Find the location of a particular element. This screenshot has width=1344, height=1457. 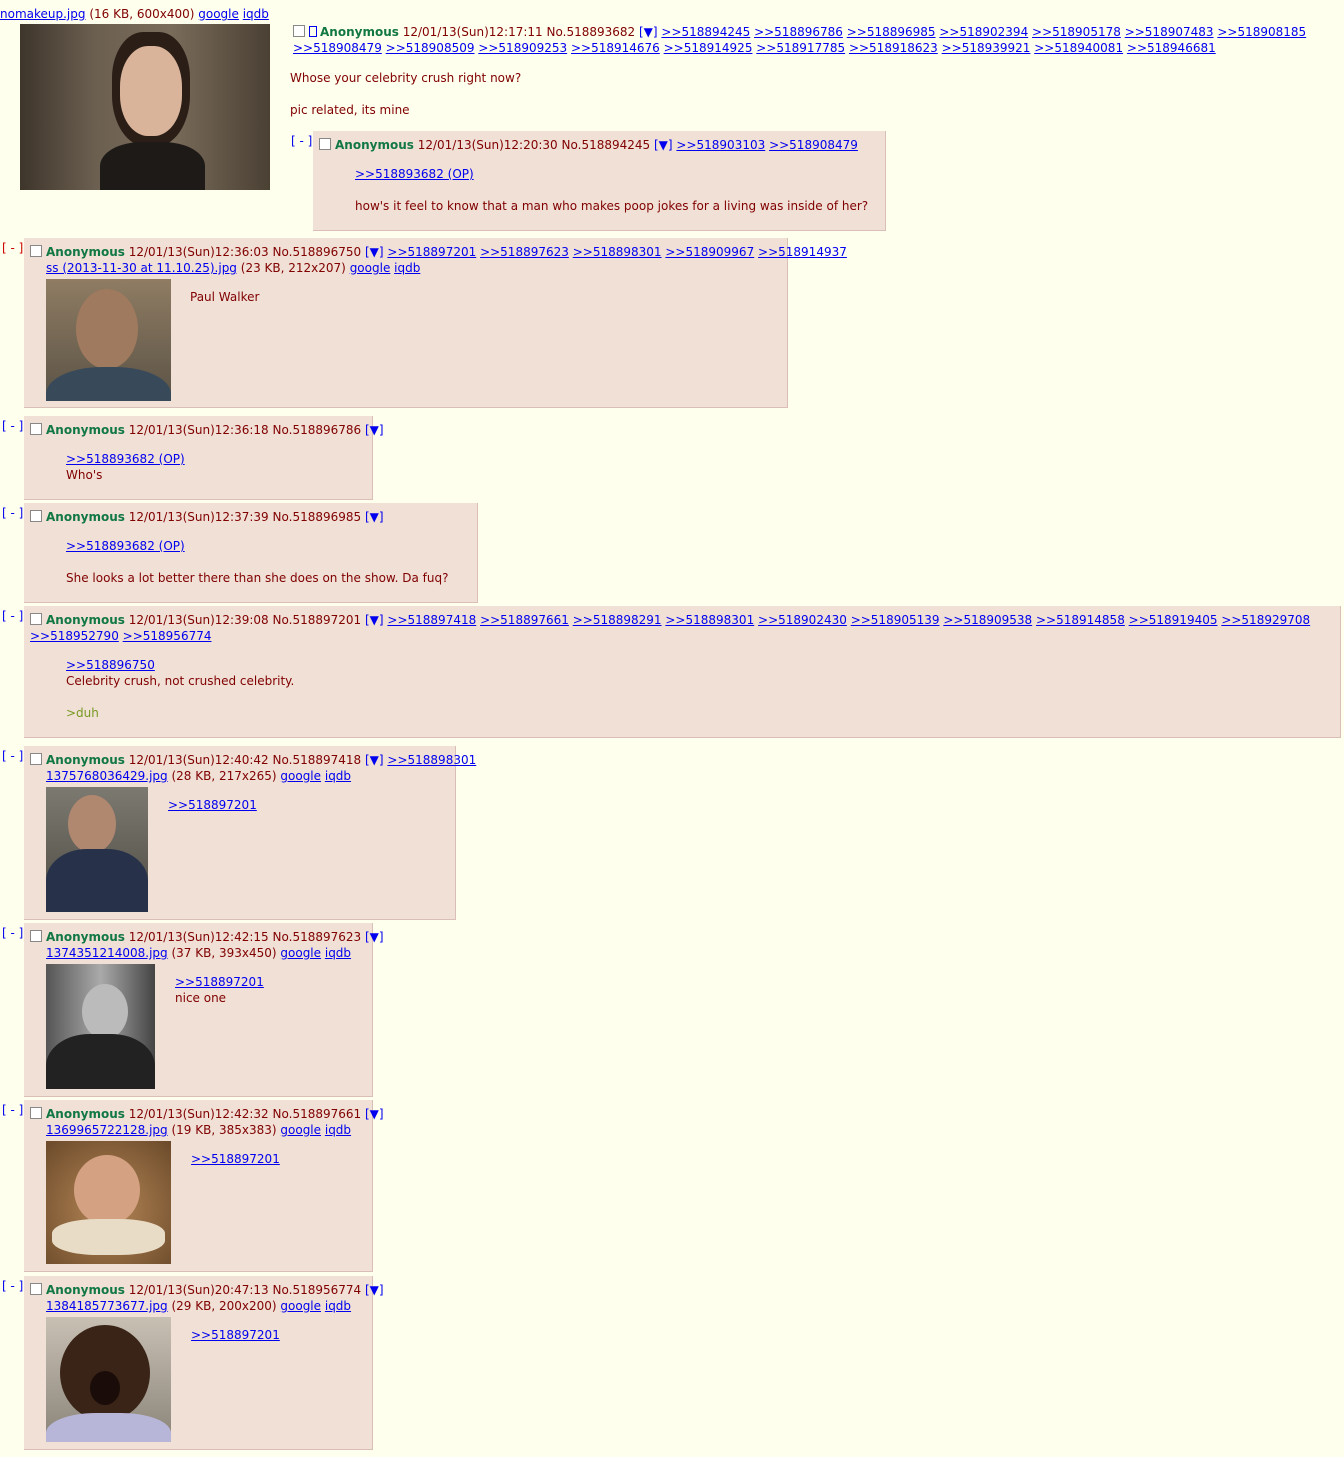

backlink: >>518896985 is located at coordinates (891, 32).